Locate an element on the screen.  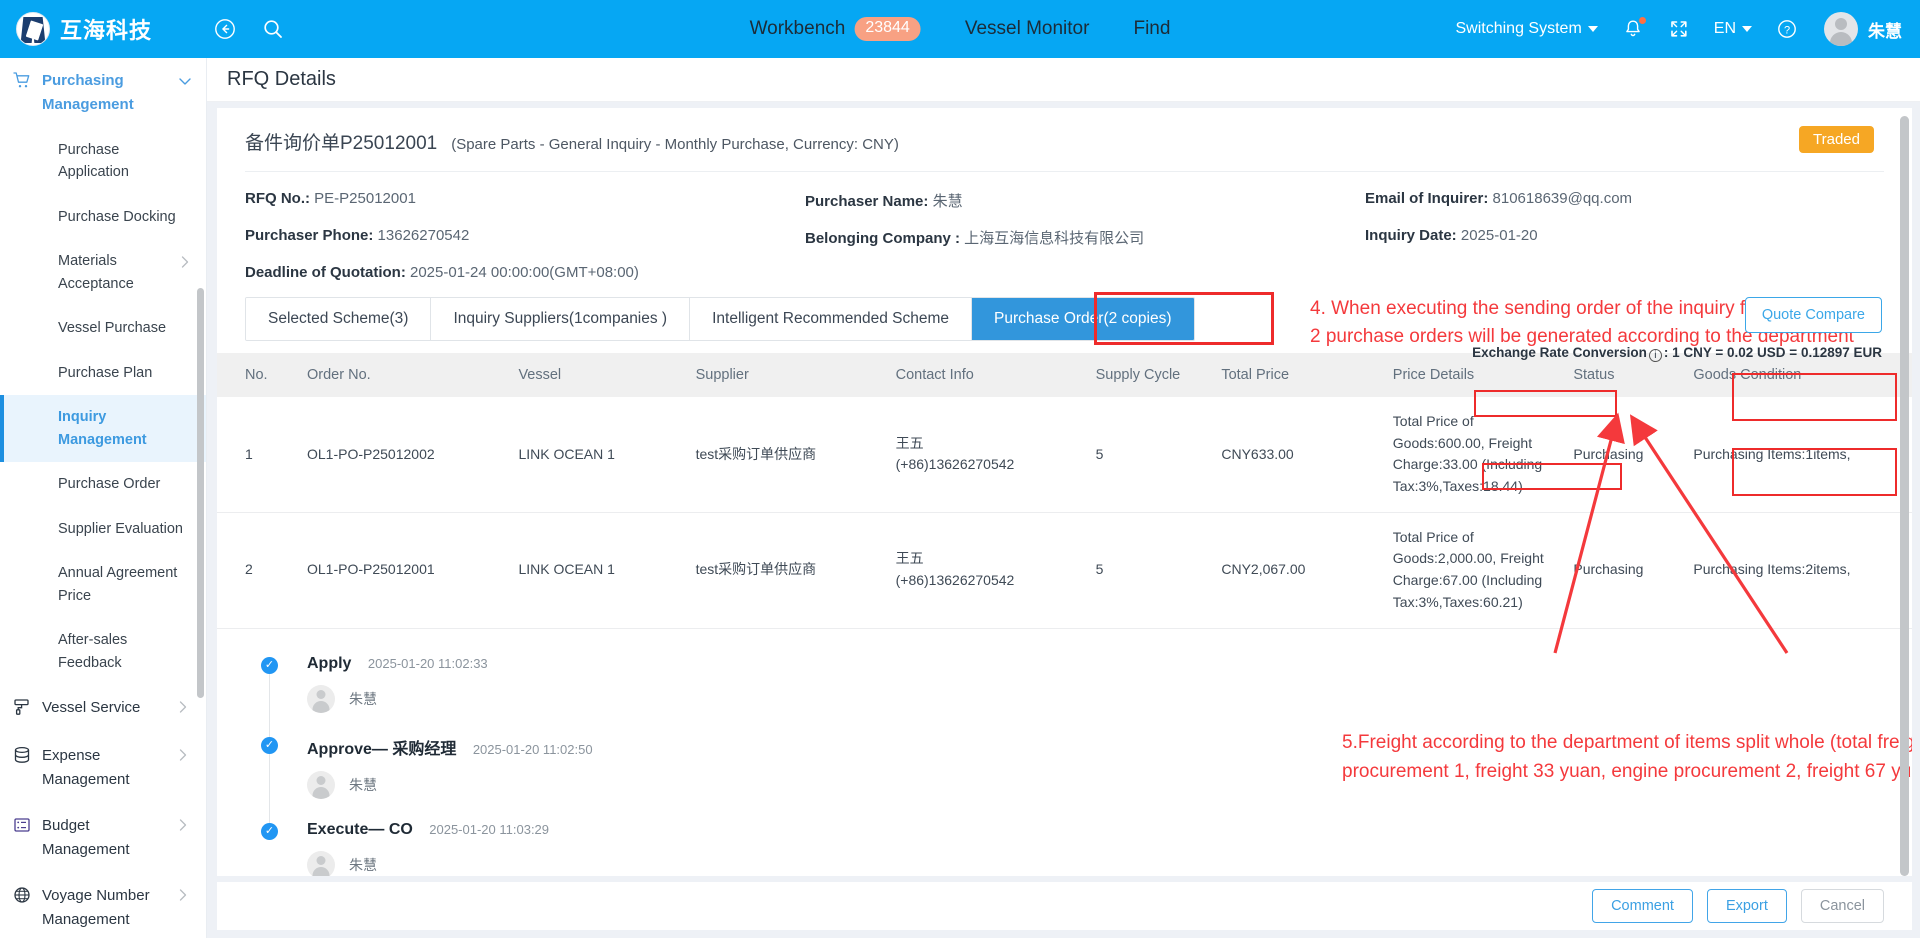
sidebar-group-voyage-number-management: Voyage Number Management is located at coordinates (103, 905).